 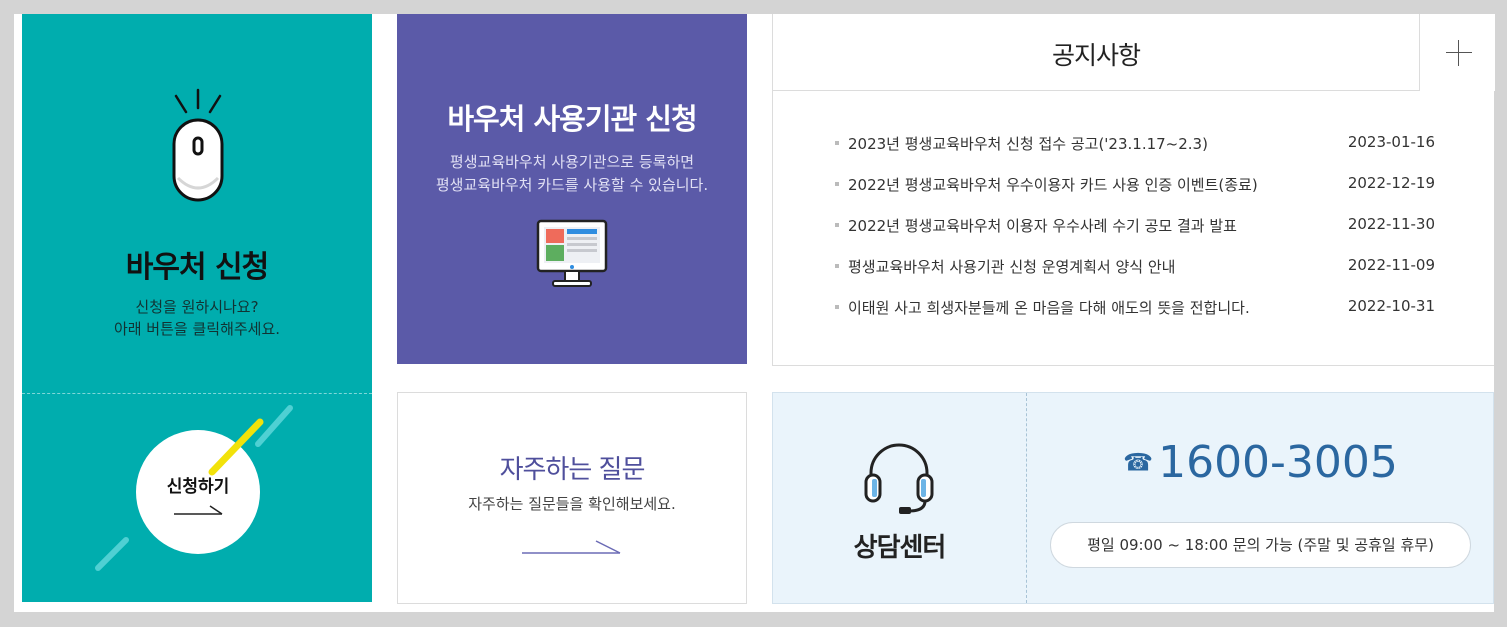 I want to click on voucher-apply-title: 바우처 신청, so click(x=197, y=267).